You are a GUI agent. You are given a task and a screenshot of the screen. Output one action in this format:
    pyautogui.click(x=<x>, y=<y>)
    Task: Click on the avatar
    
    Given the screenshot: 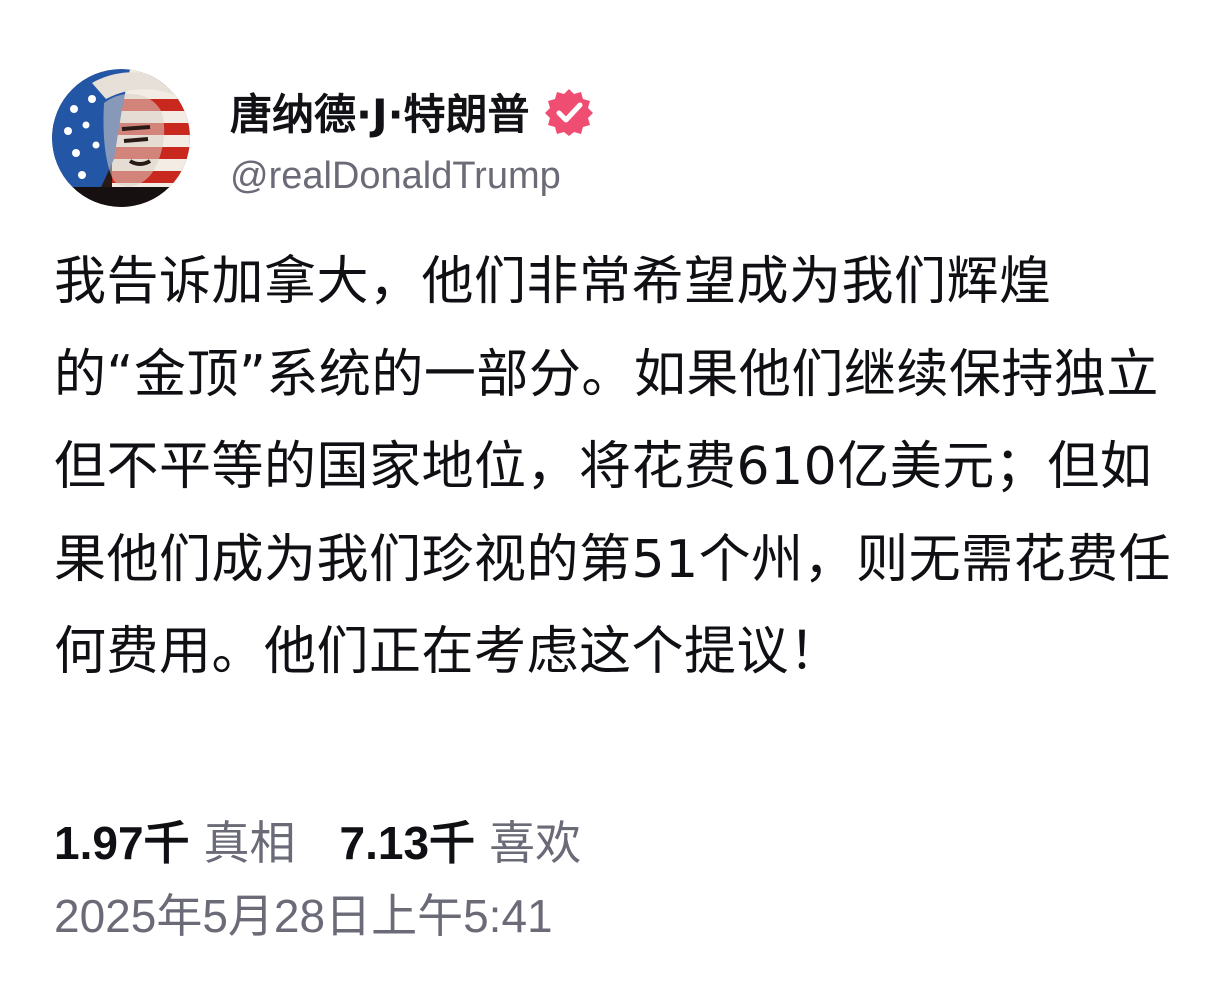 What is the action you would take?
    pyautogui.click(x=121, y=138)
    